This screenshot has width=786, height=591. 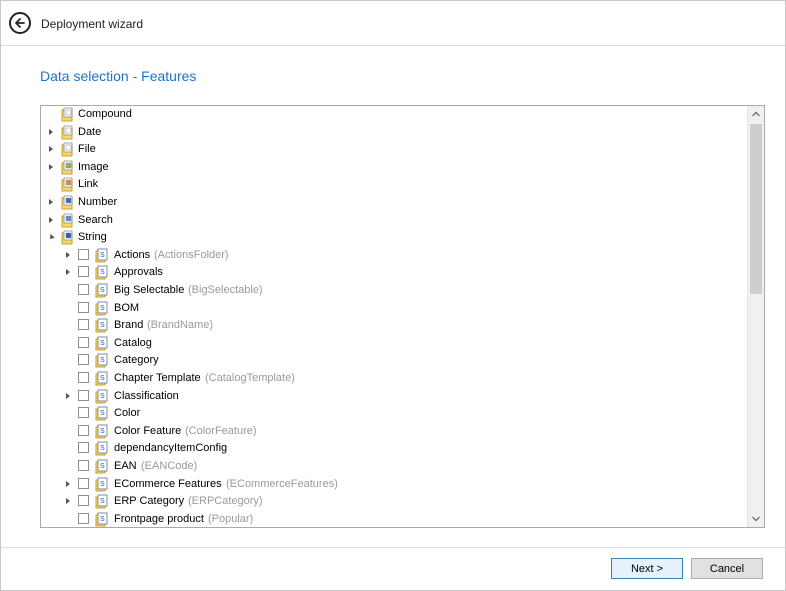 What do you see at coordinates (127, 307) in the screenshot?
I see `row-label: BOM` at bounding box center [127, 307].